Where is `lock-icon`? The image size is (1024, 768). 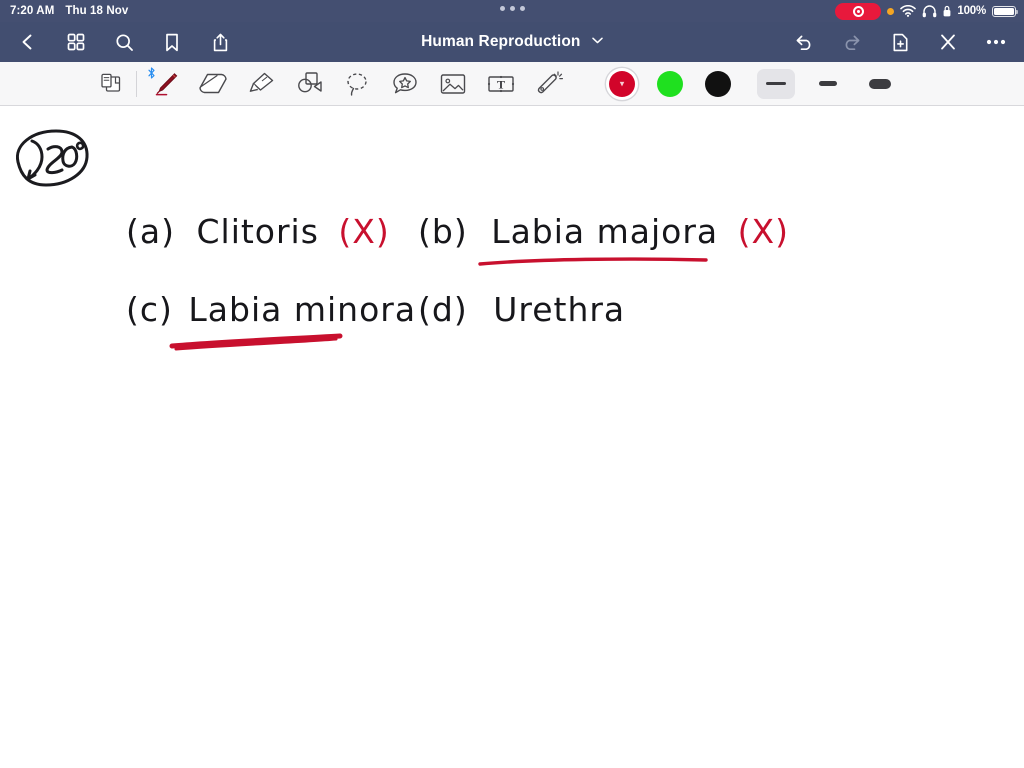 lock-icon is located at coordinates (947, 11).